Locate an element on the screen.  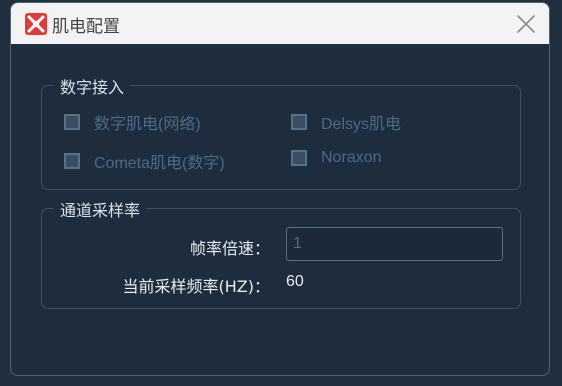
checkbox-label: 数字肌电(网络) is located at coordinates (147, 124).